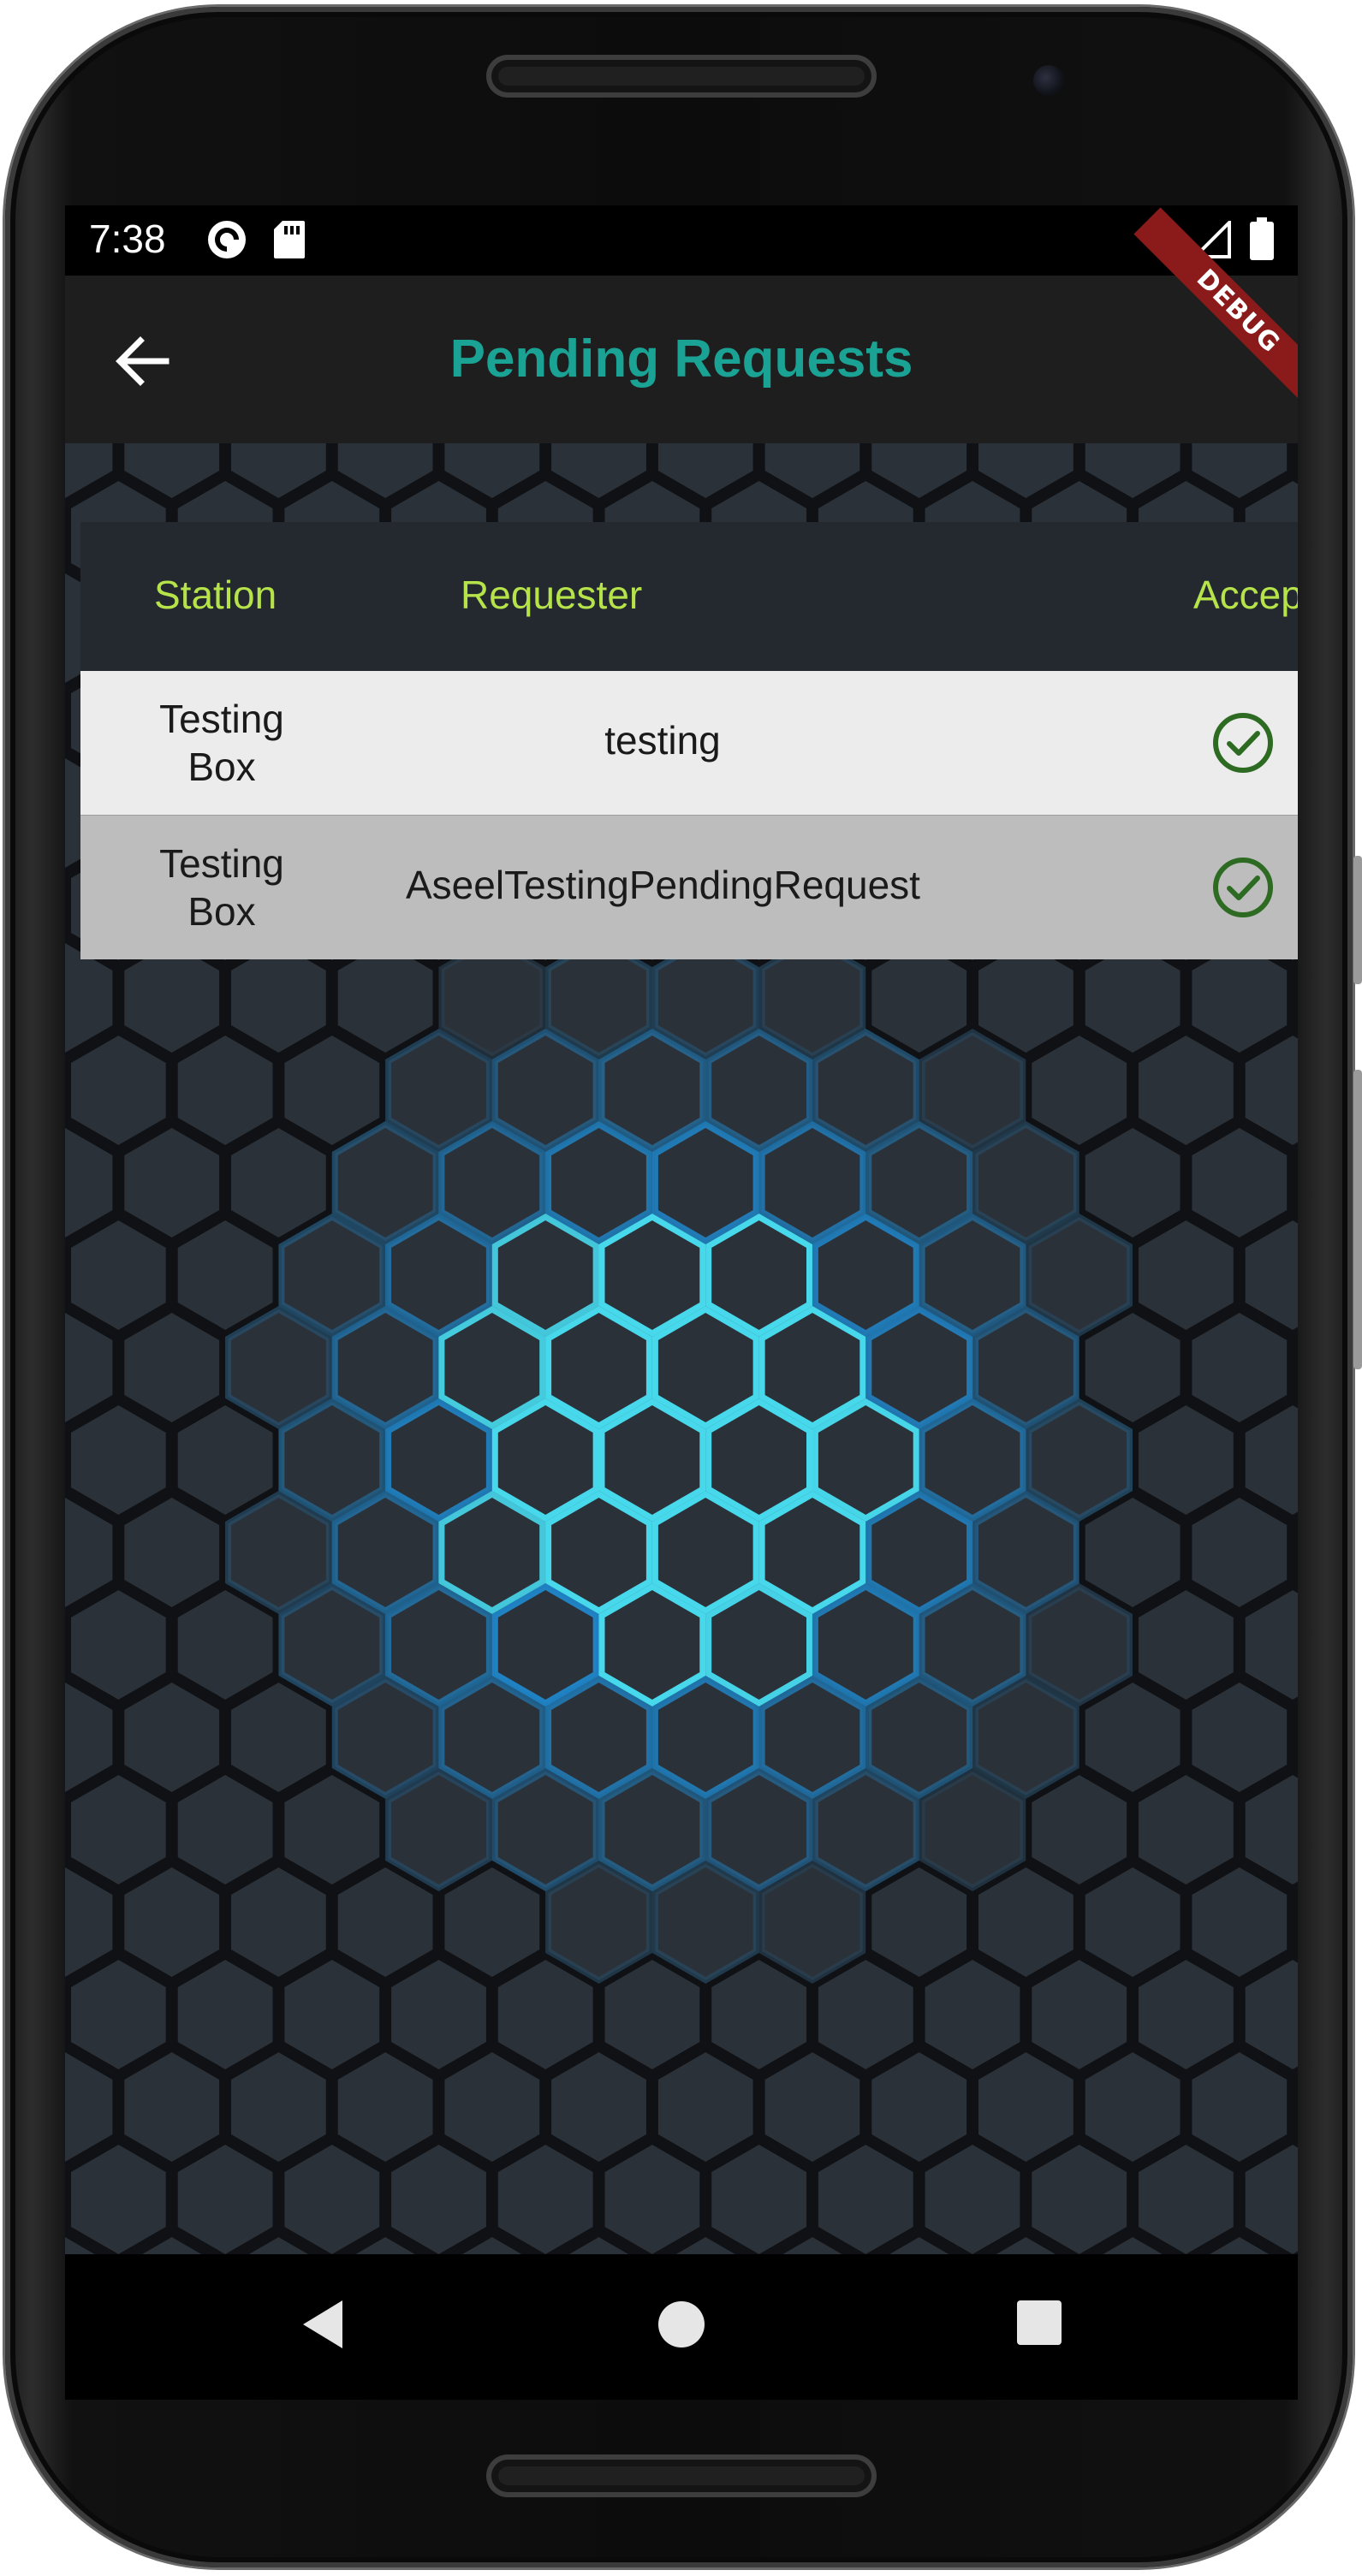  I want to click on column-header-requester: Requester, so click(552, 595).